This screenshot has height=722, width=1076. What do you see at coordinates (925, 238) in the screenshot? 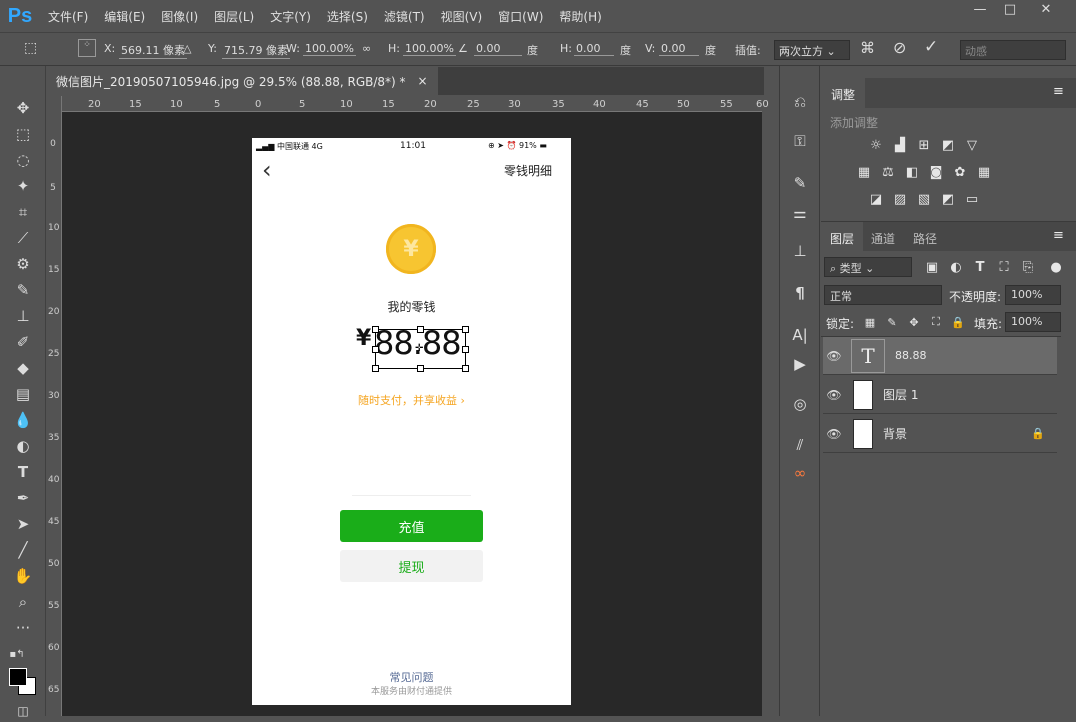
I see `tab-paths: 路径` at bounding box center [925, 238].